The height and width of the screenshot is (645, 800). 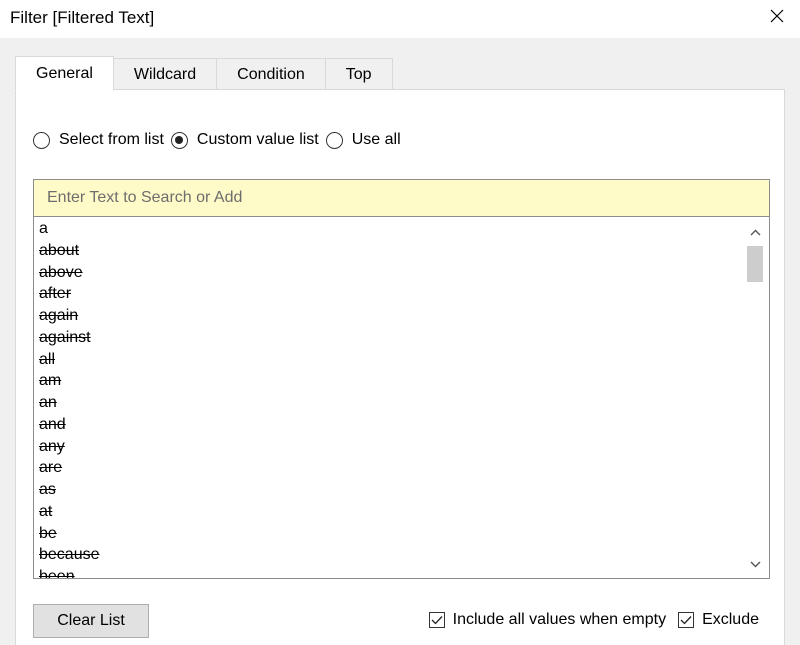 What do you see at coordinates (388, 316) in the screenshot?
I see `list-item: again` at bounding box center [388, 316].